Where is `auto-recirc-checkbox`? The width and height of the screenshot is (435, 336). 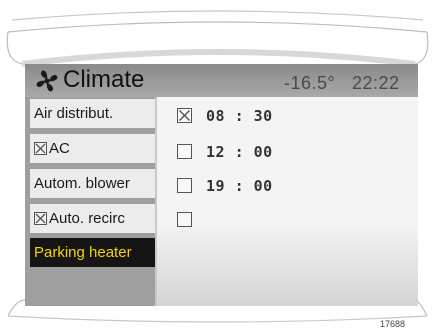
auto-recirc-checkbox is located at coordinates (40, 218).